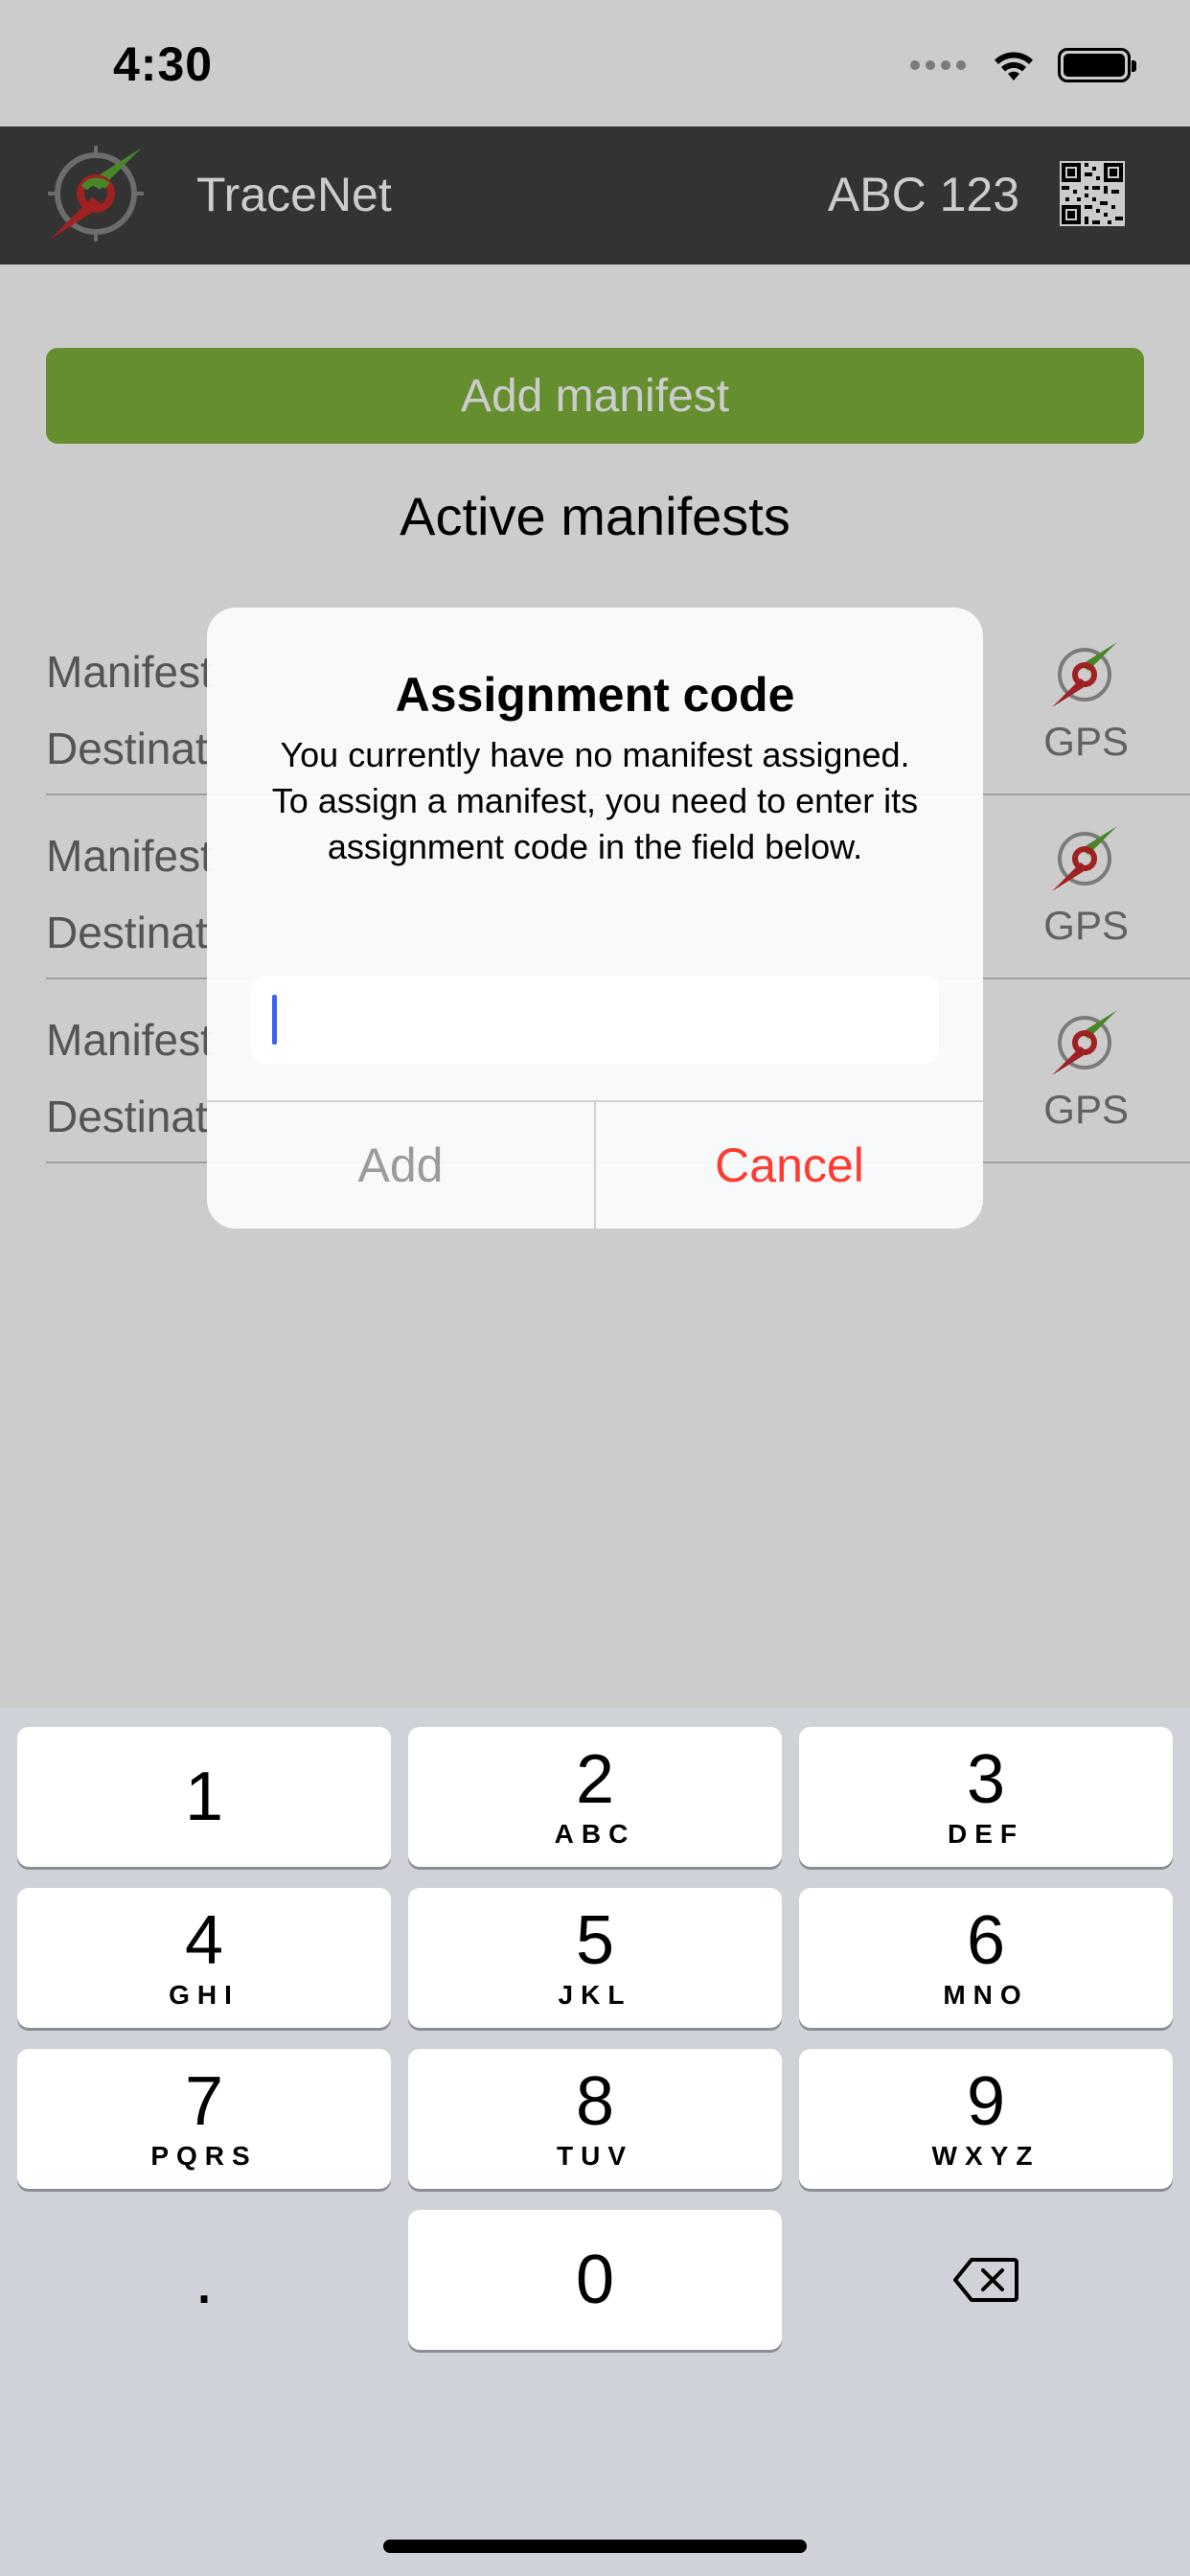 Image resolution: width=1190 pixels, height=2576 pixels. Describe the element at coordinates (595, 2156) in the screenshot. I see `key-letters: TUV` at that location.